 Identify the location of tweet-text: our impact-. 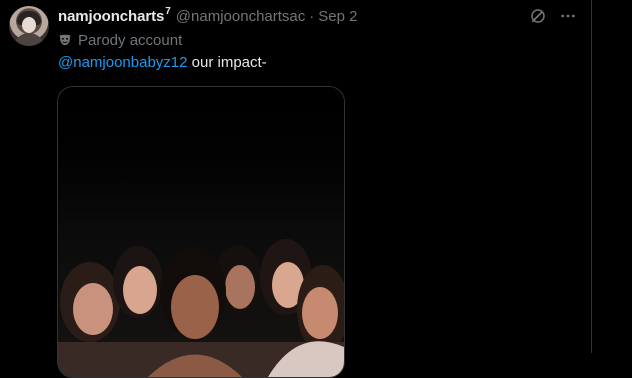
(227, 62).